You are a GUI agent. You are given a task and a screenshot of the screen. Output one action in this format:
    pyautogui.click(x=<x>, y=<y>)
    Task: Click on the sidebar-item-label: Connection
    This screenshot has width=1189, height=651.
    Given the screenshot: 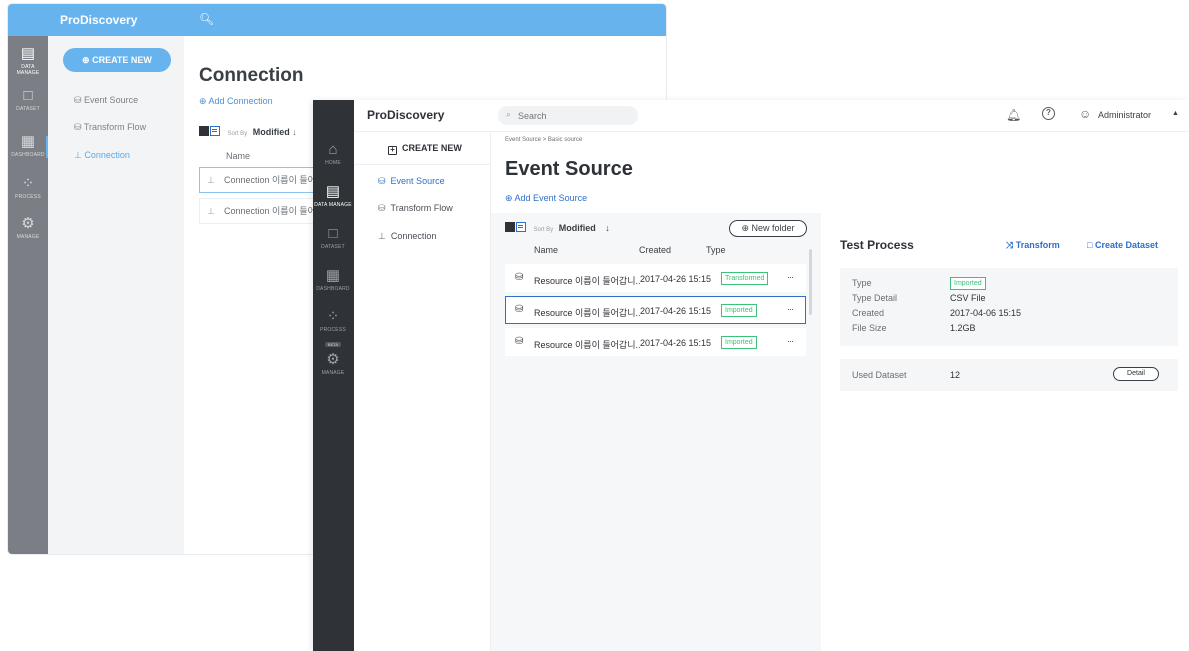 What is the action you would take?
    pyautogui.click(x=107, y=155)
    